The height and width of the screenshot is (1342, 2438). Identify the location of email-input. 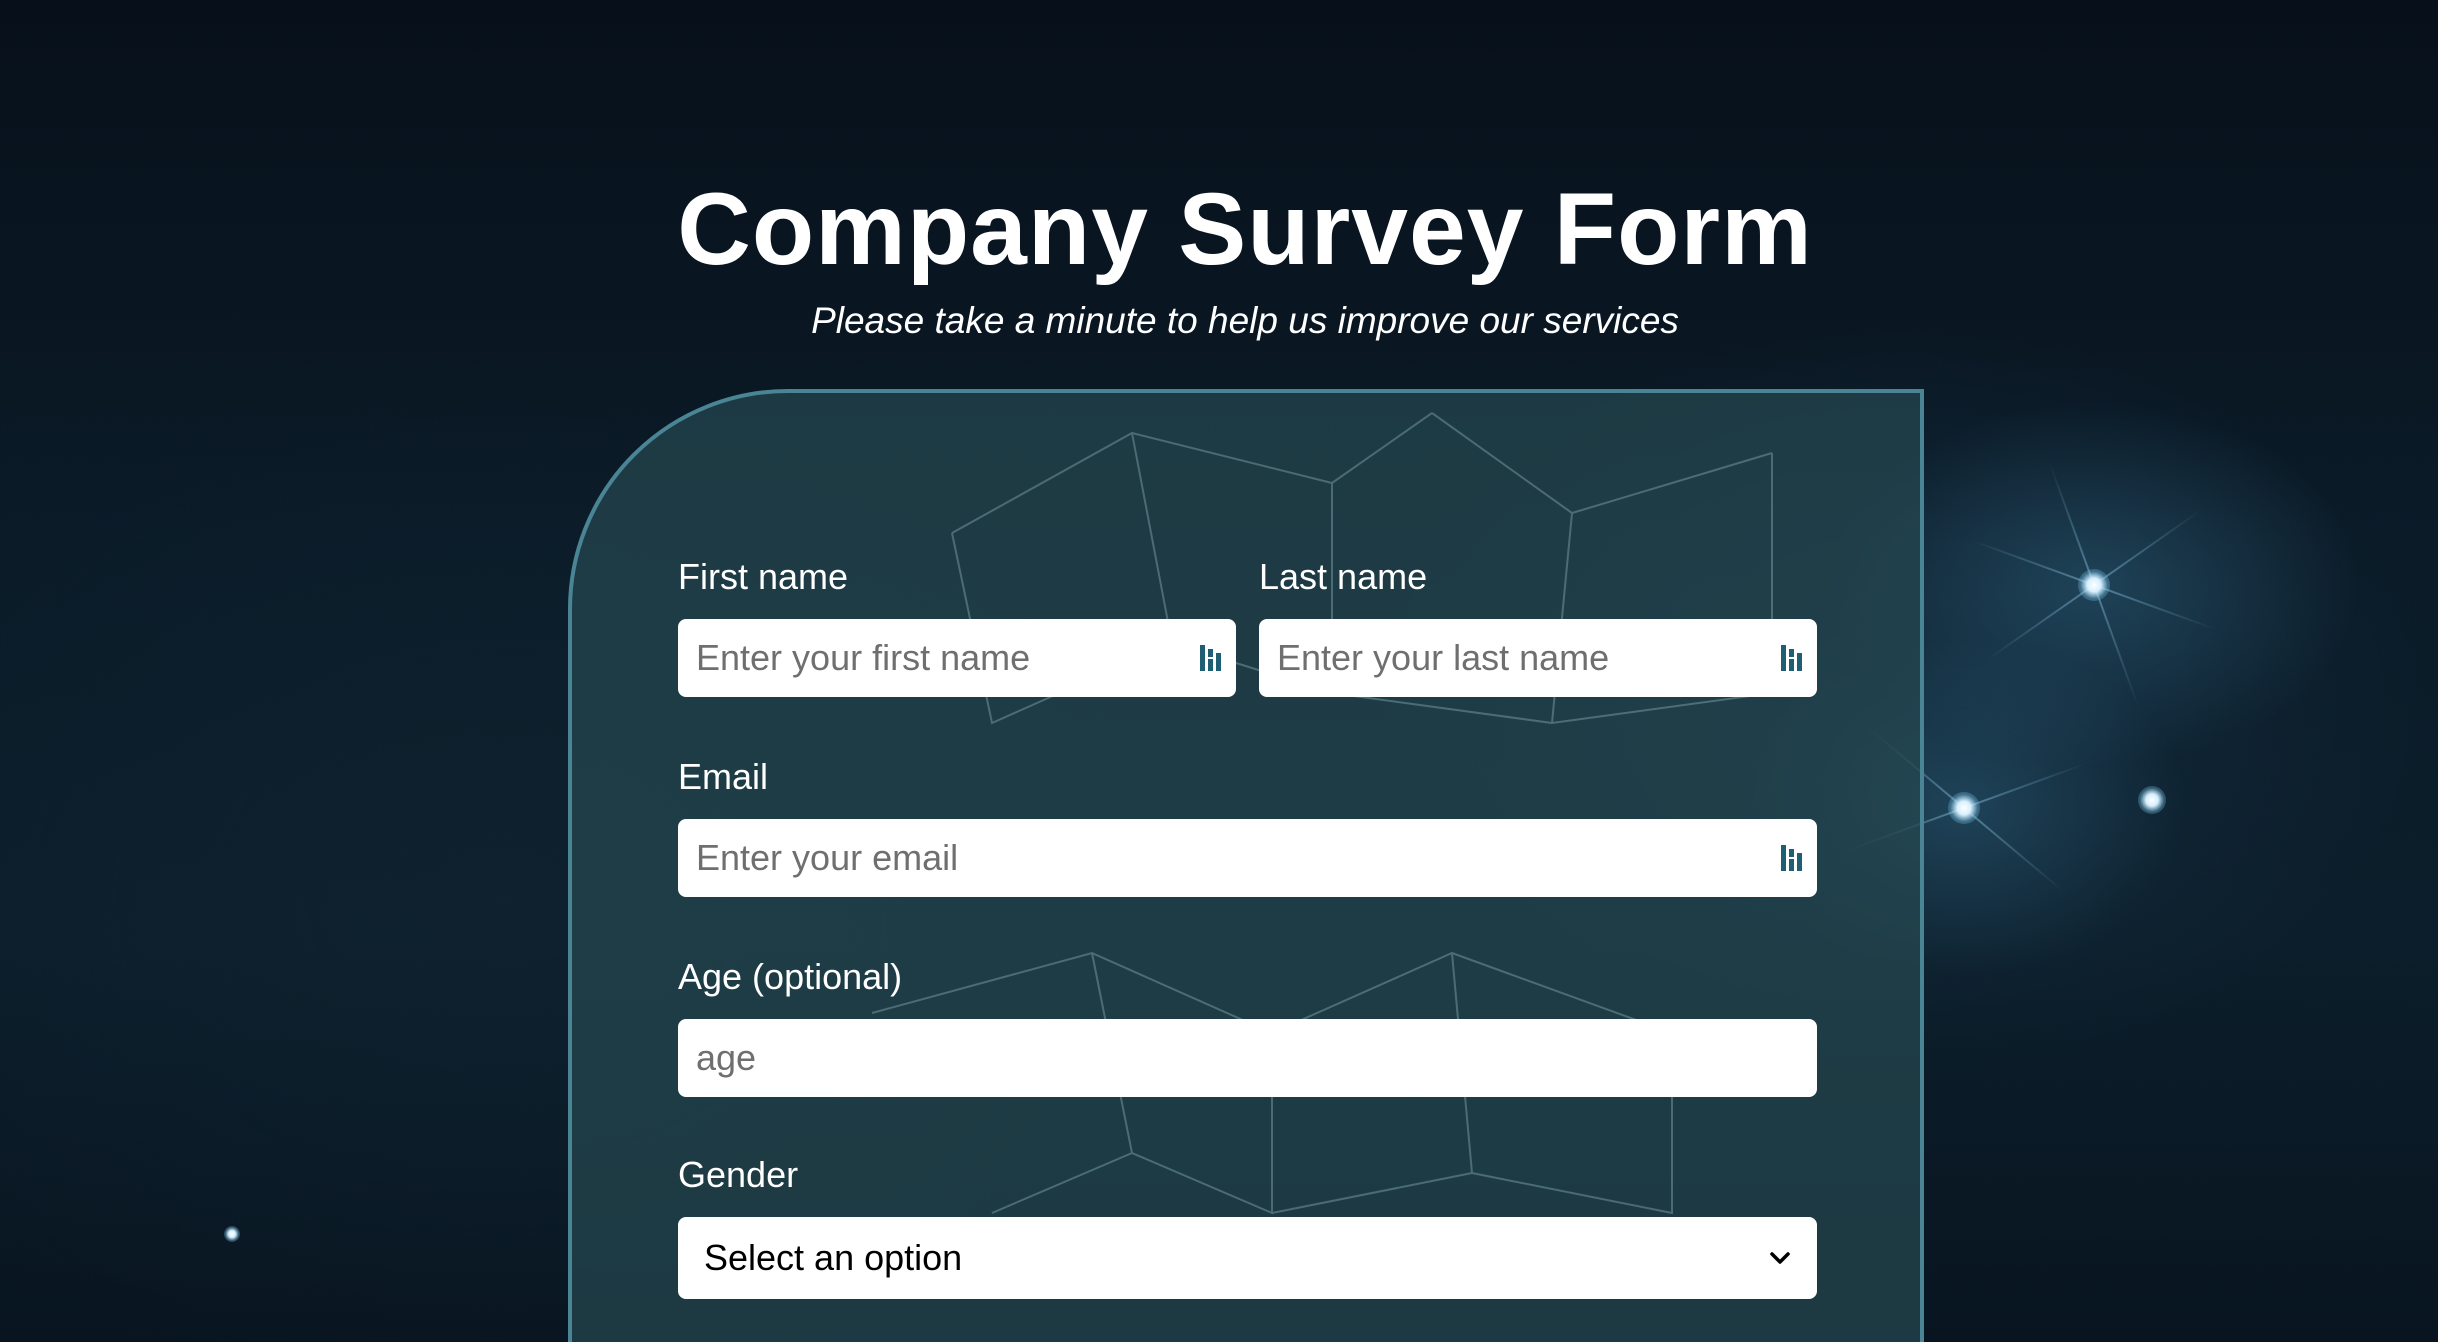
(1247, 858).